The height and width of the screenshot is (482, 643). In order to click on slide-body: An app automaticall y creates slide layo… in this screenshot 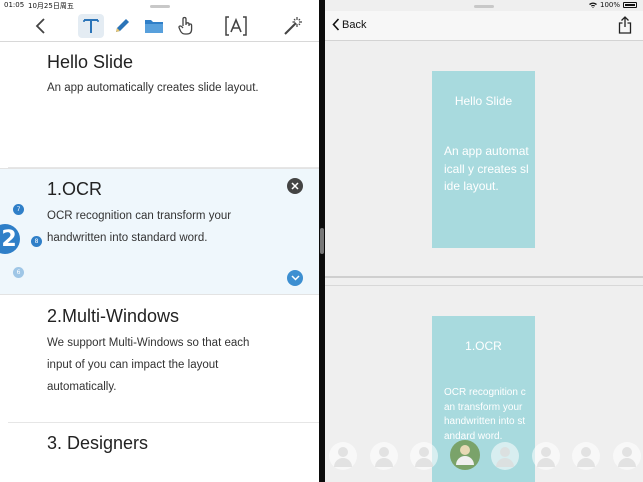, I will do `click(486, 168)`.